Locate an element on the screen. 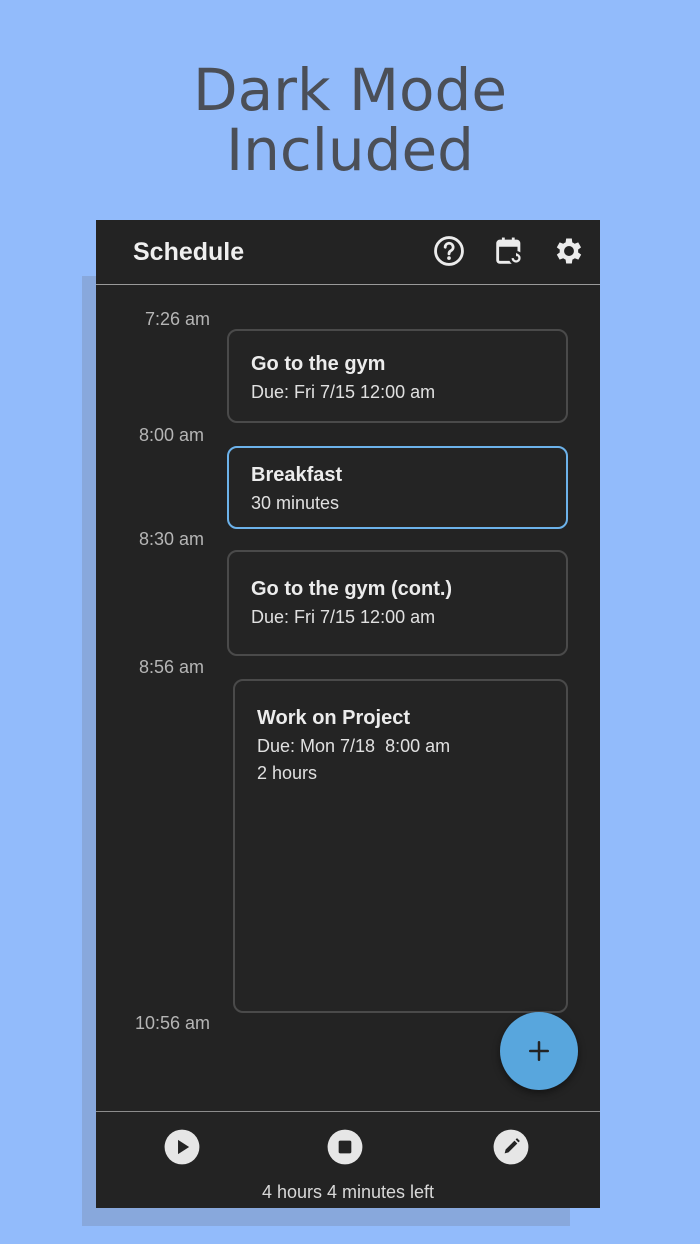 This screenshot has width=700, height=1244. time-label: 10:56 am is located at coordinates (172, 1023).